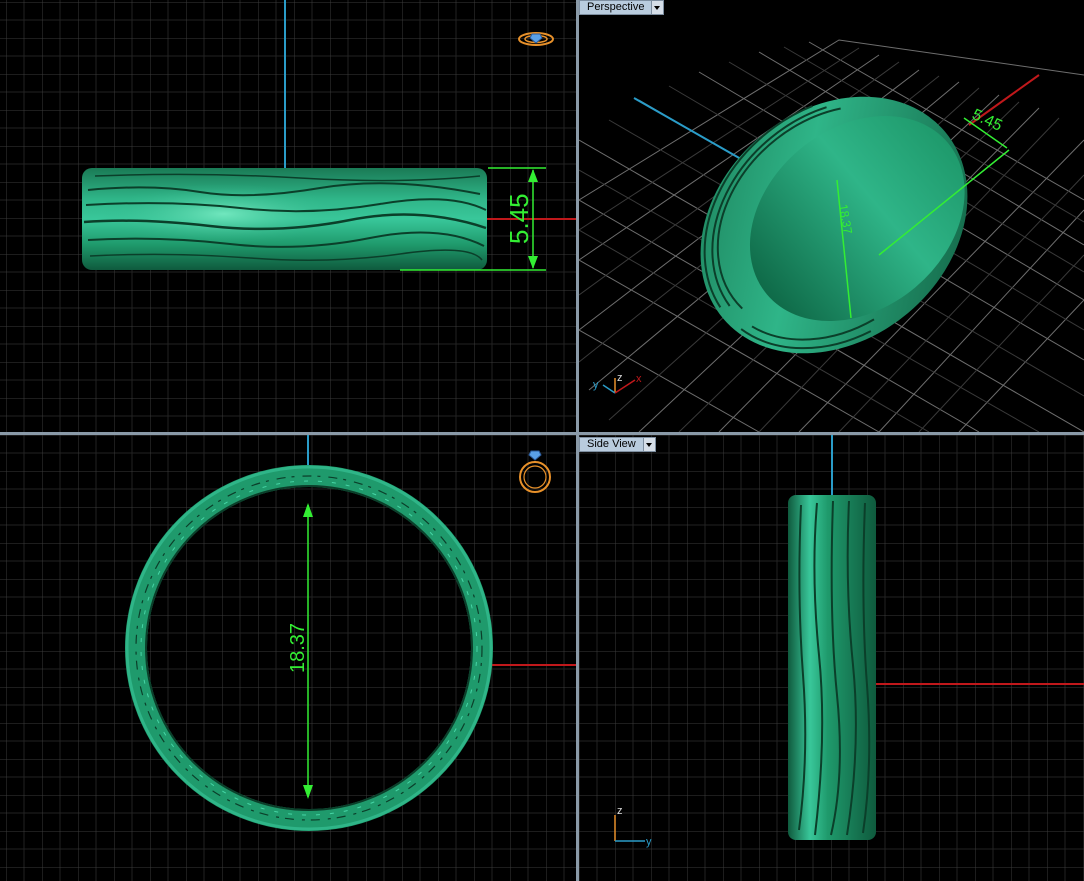  I want to click on viewport-side-title: Side View, so click(611, 444).